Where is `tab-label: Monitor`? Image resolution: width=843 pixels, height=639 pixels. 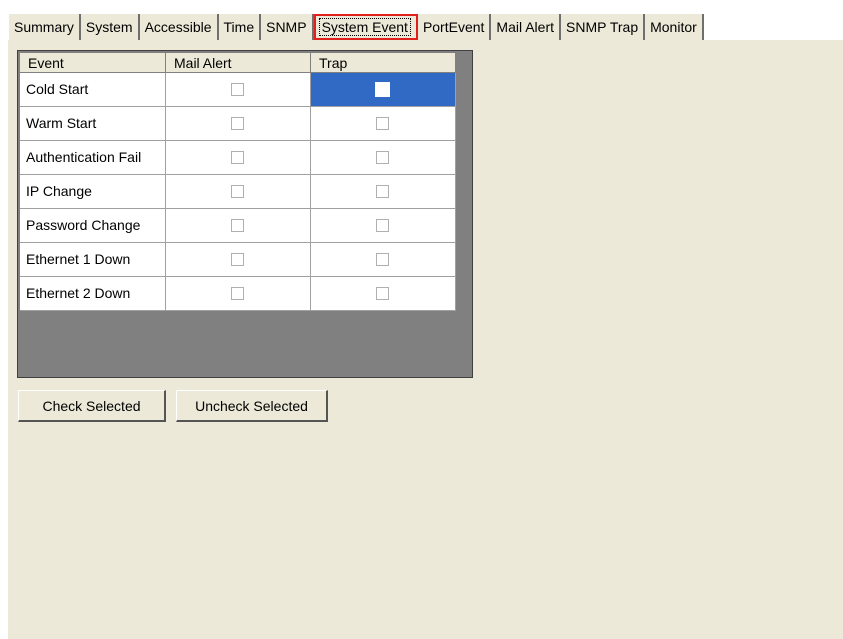 tab-label: Monitor is located at coordinates (673, 27).